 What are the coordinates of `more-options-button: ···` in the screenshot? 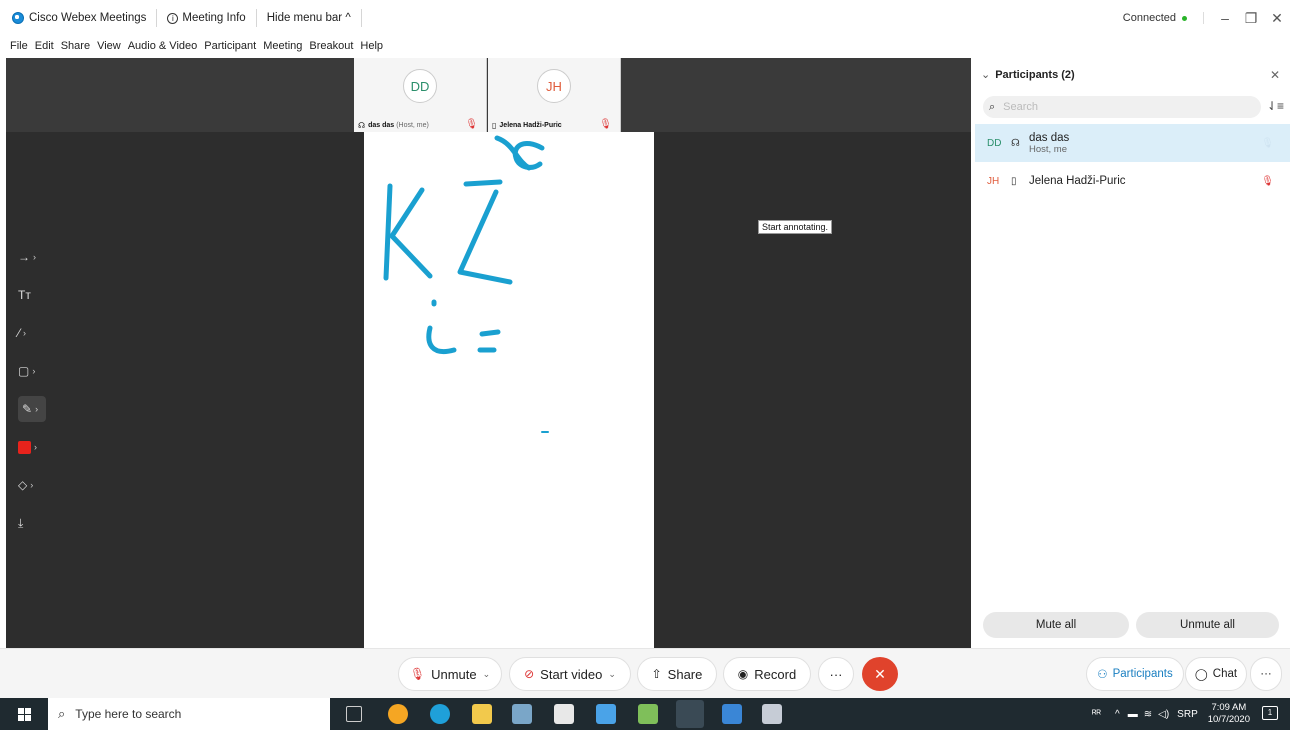 It's located at (836, 674).